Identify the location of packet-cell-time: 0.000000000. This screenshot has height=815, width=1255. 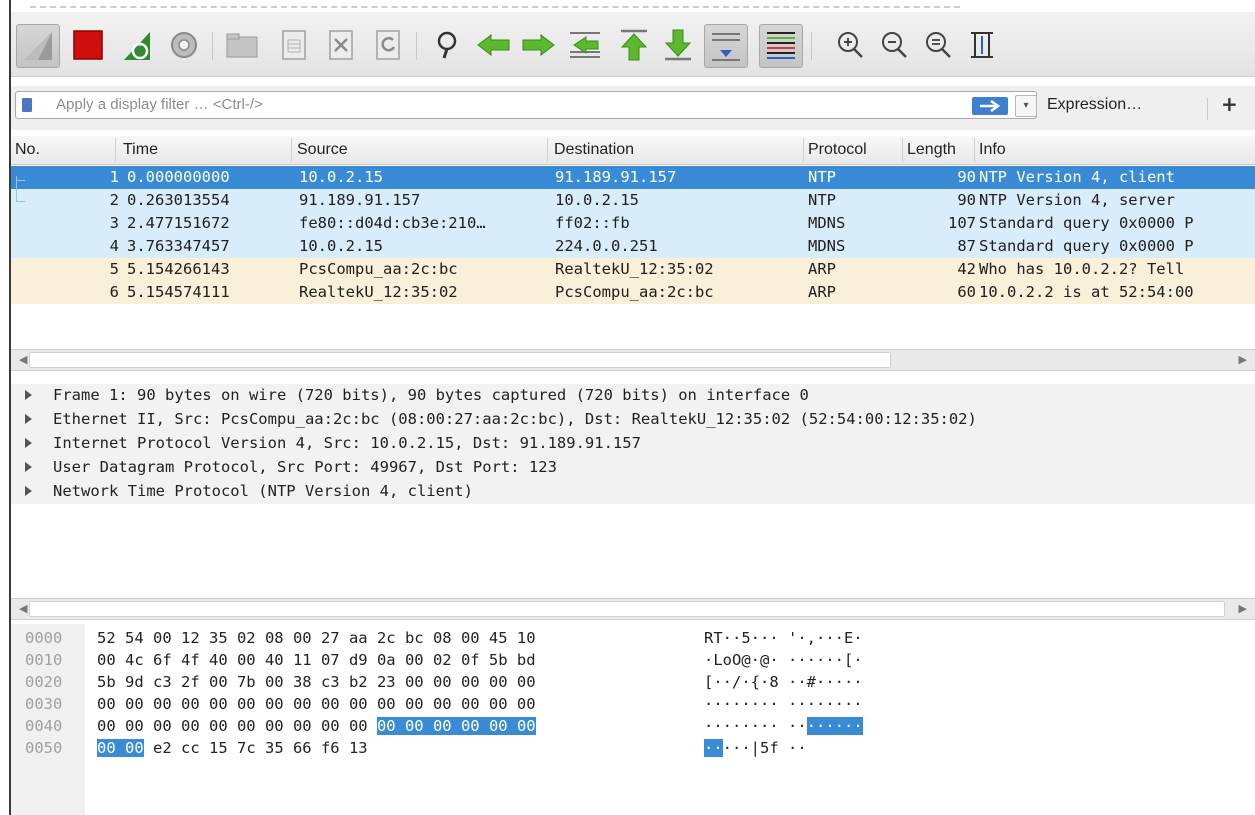
(178, 177).